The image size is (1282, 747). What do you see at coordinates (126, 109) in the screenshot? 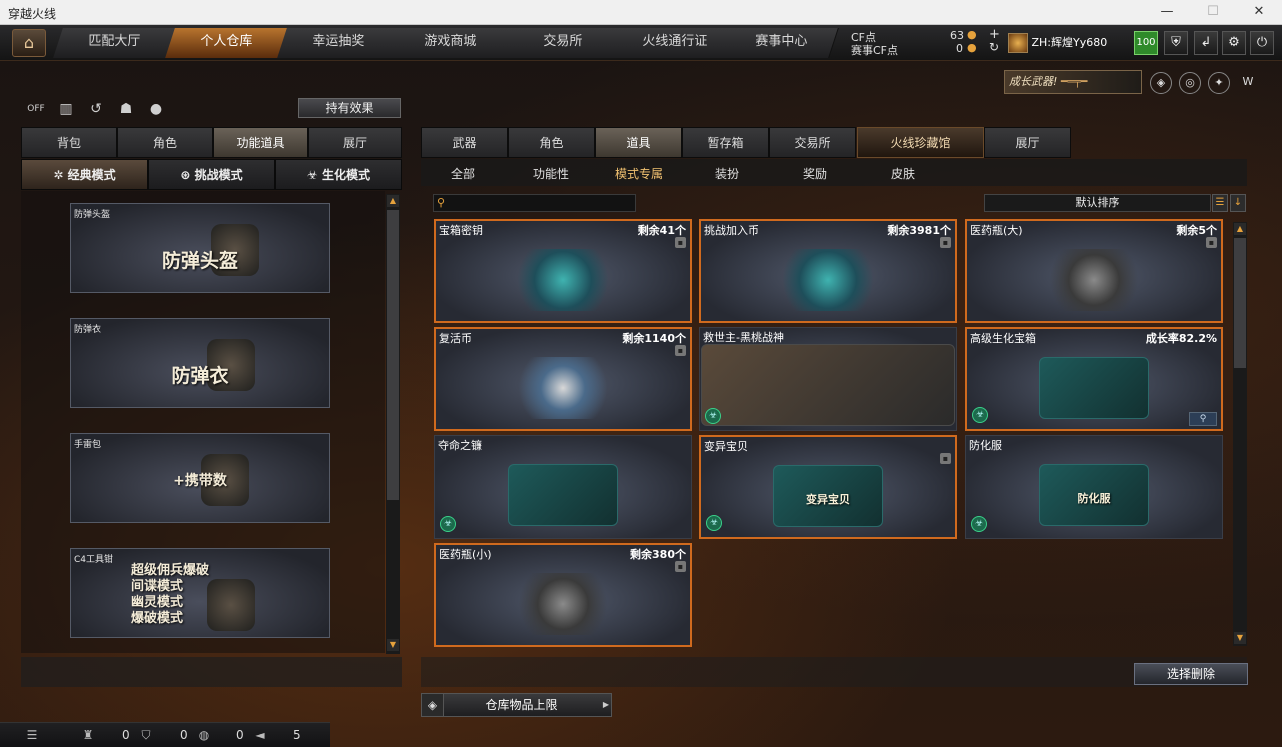
I see `character-icon: ☗` at bounding box center [126, 109].